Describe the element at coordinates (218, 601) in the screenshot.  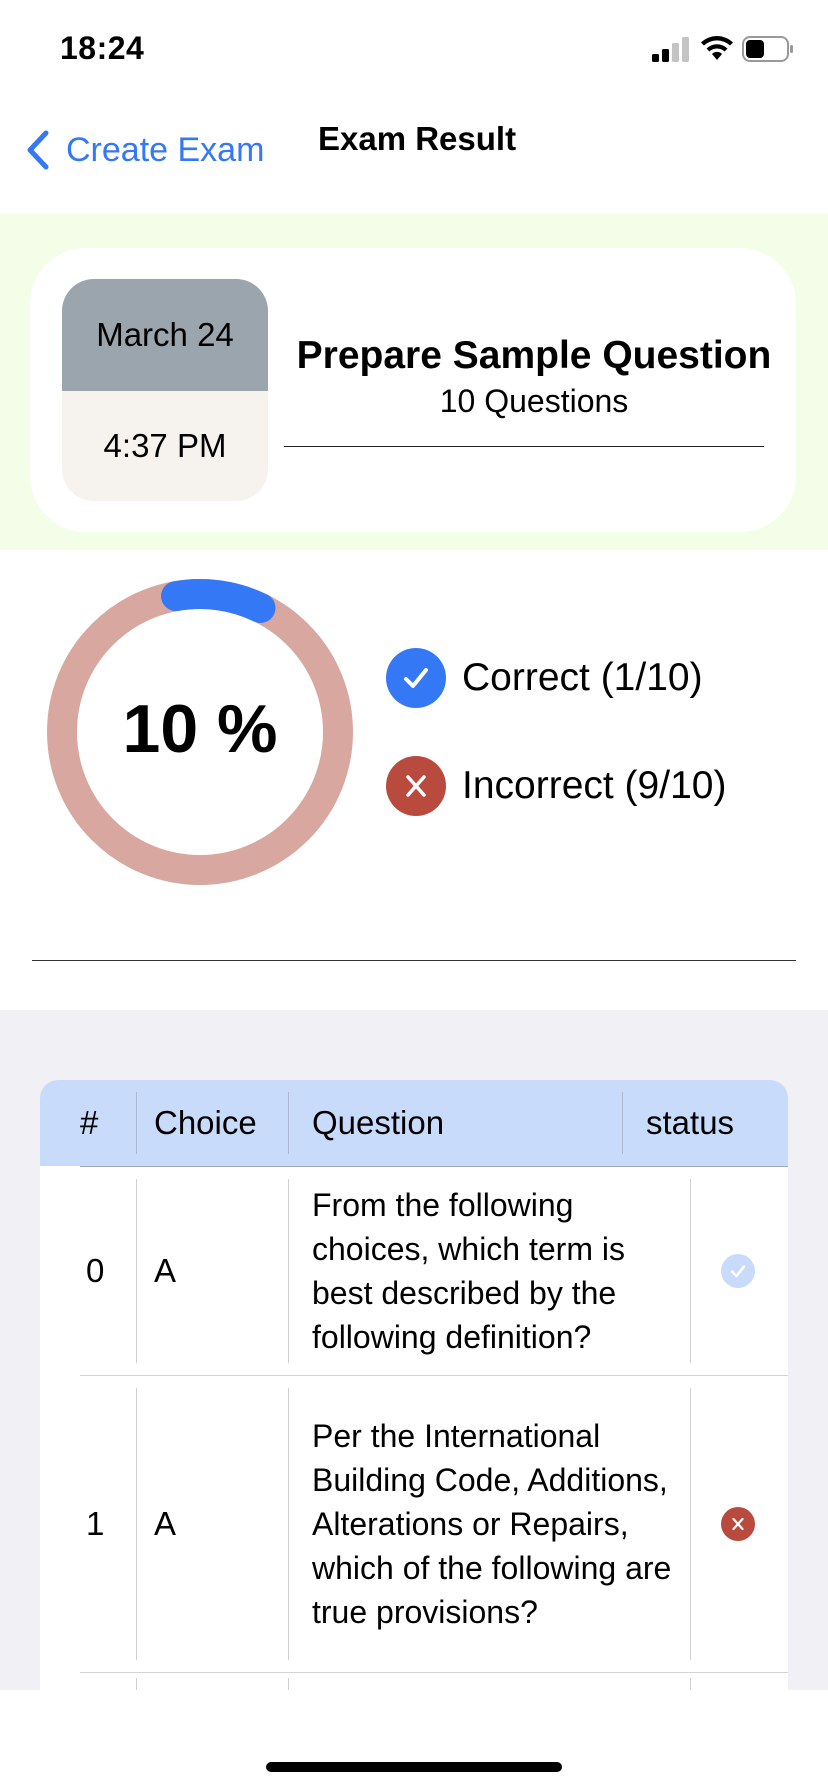
I see `score-ring-progress` at that location.